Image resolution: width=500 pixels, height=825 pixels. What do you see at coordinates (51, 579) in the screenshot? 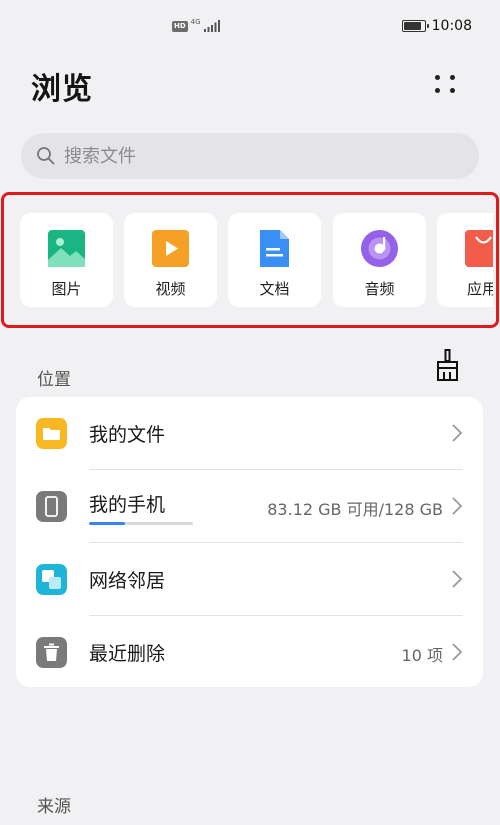
I see `network-neighbor-icon` at bounding box center [51, 579].